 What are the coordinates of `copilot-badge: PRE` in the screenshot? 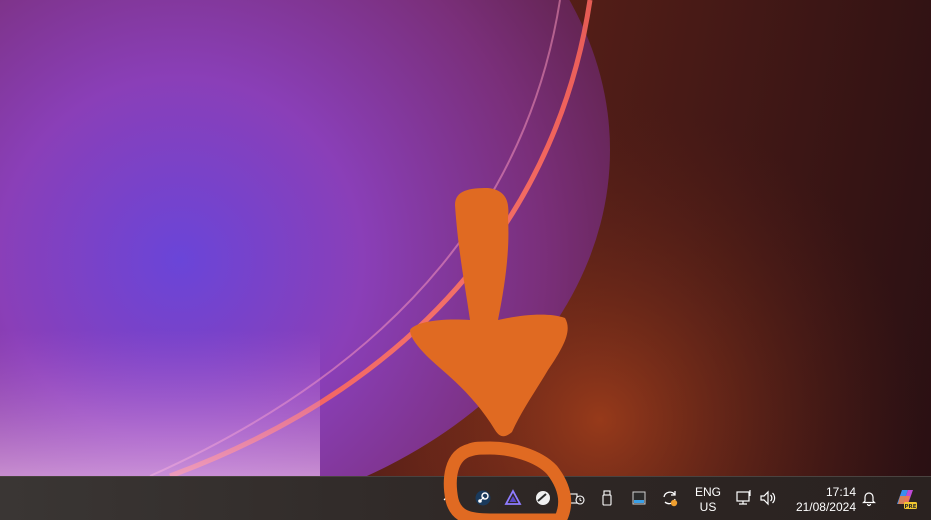 It's located at (910, 507).